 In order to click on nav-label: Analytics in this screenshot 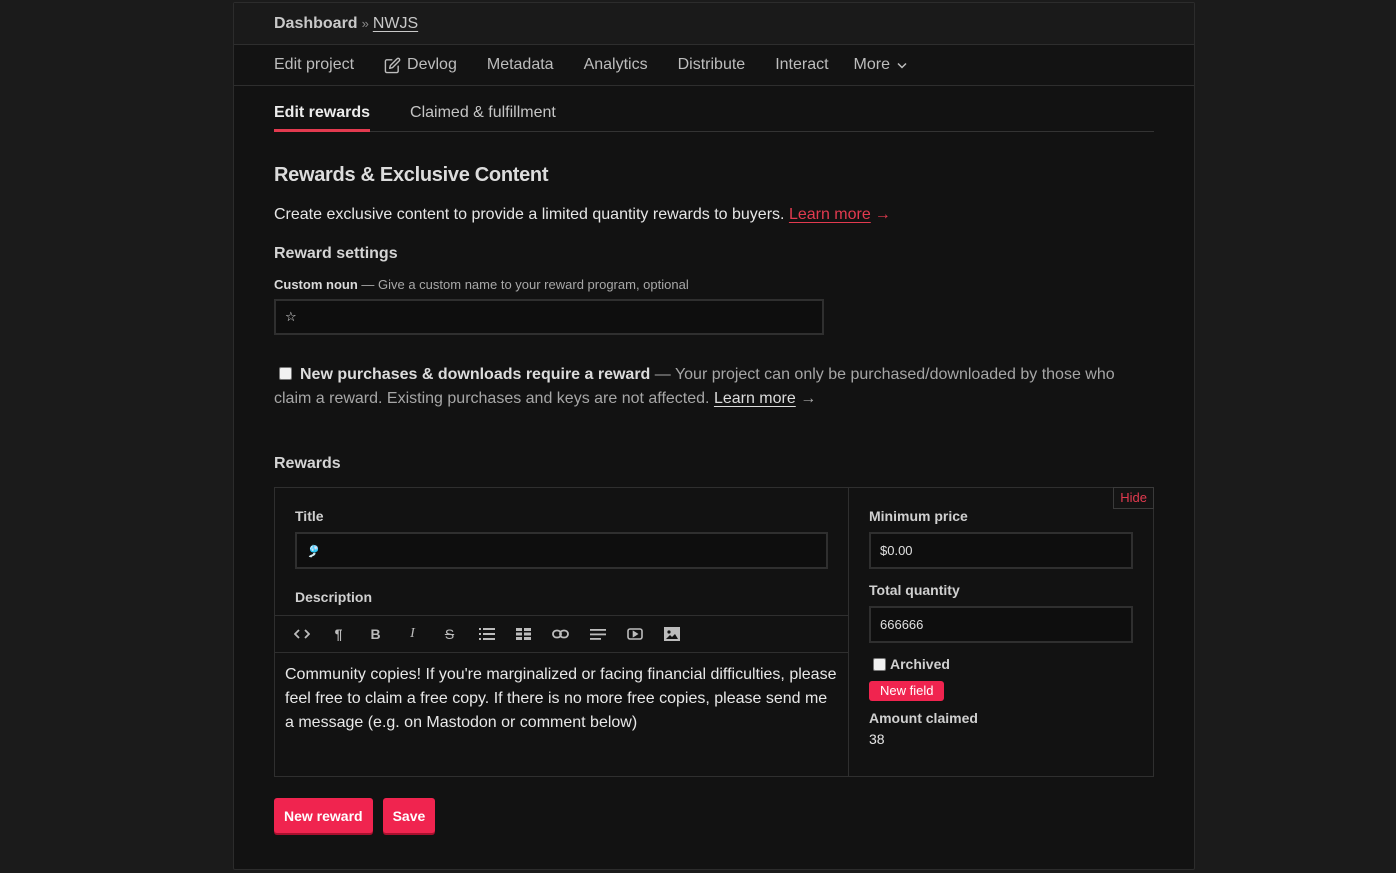, I will do `click(615, 64)`.